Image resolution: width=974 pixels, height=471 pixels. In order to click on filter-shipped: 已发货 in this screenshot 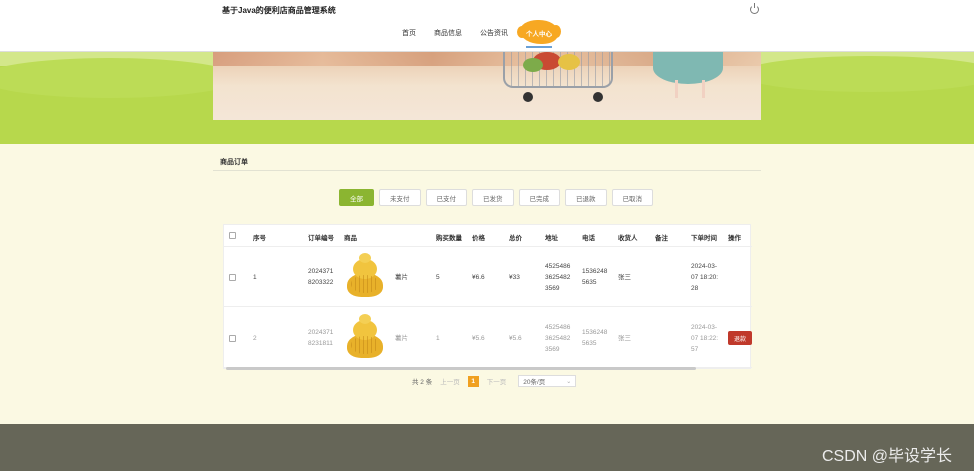, I will do `click(493, 197)`.